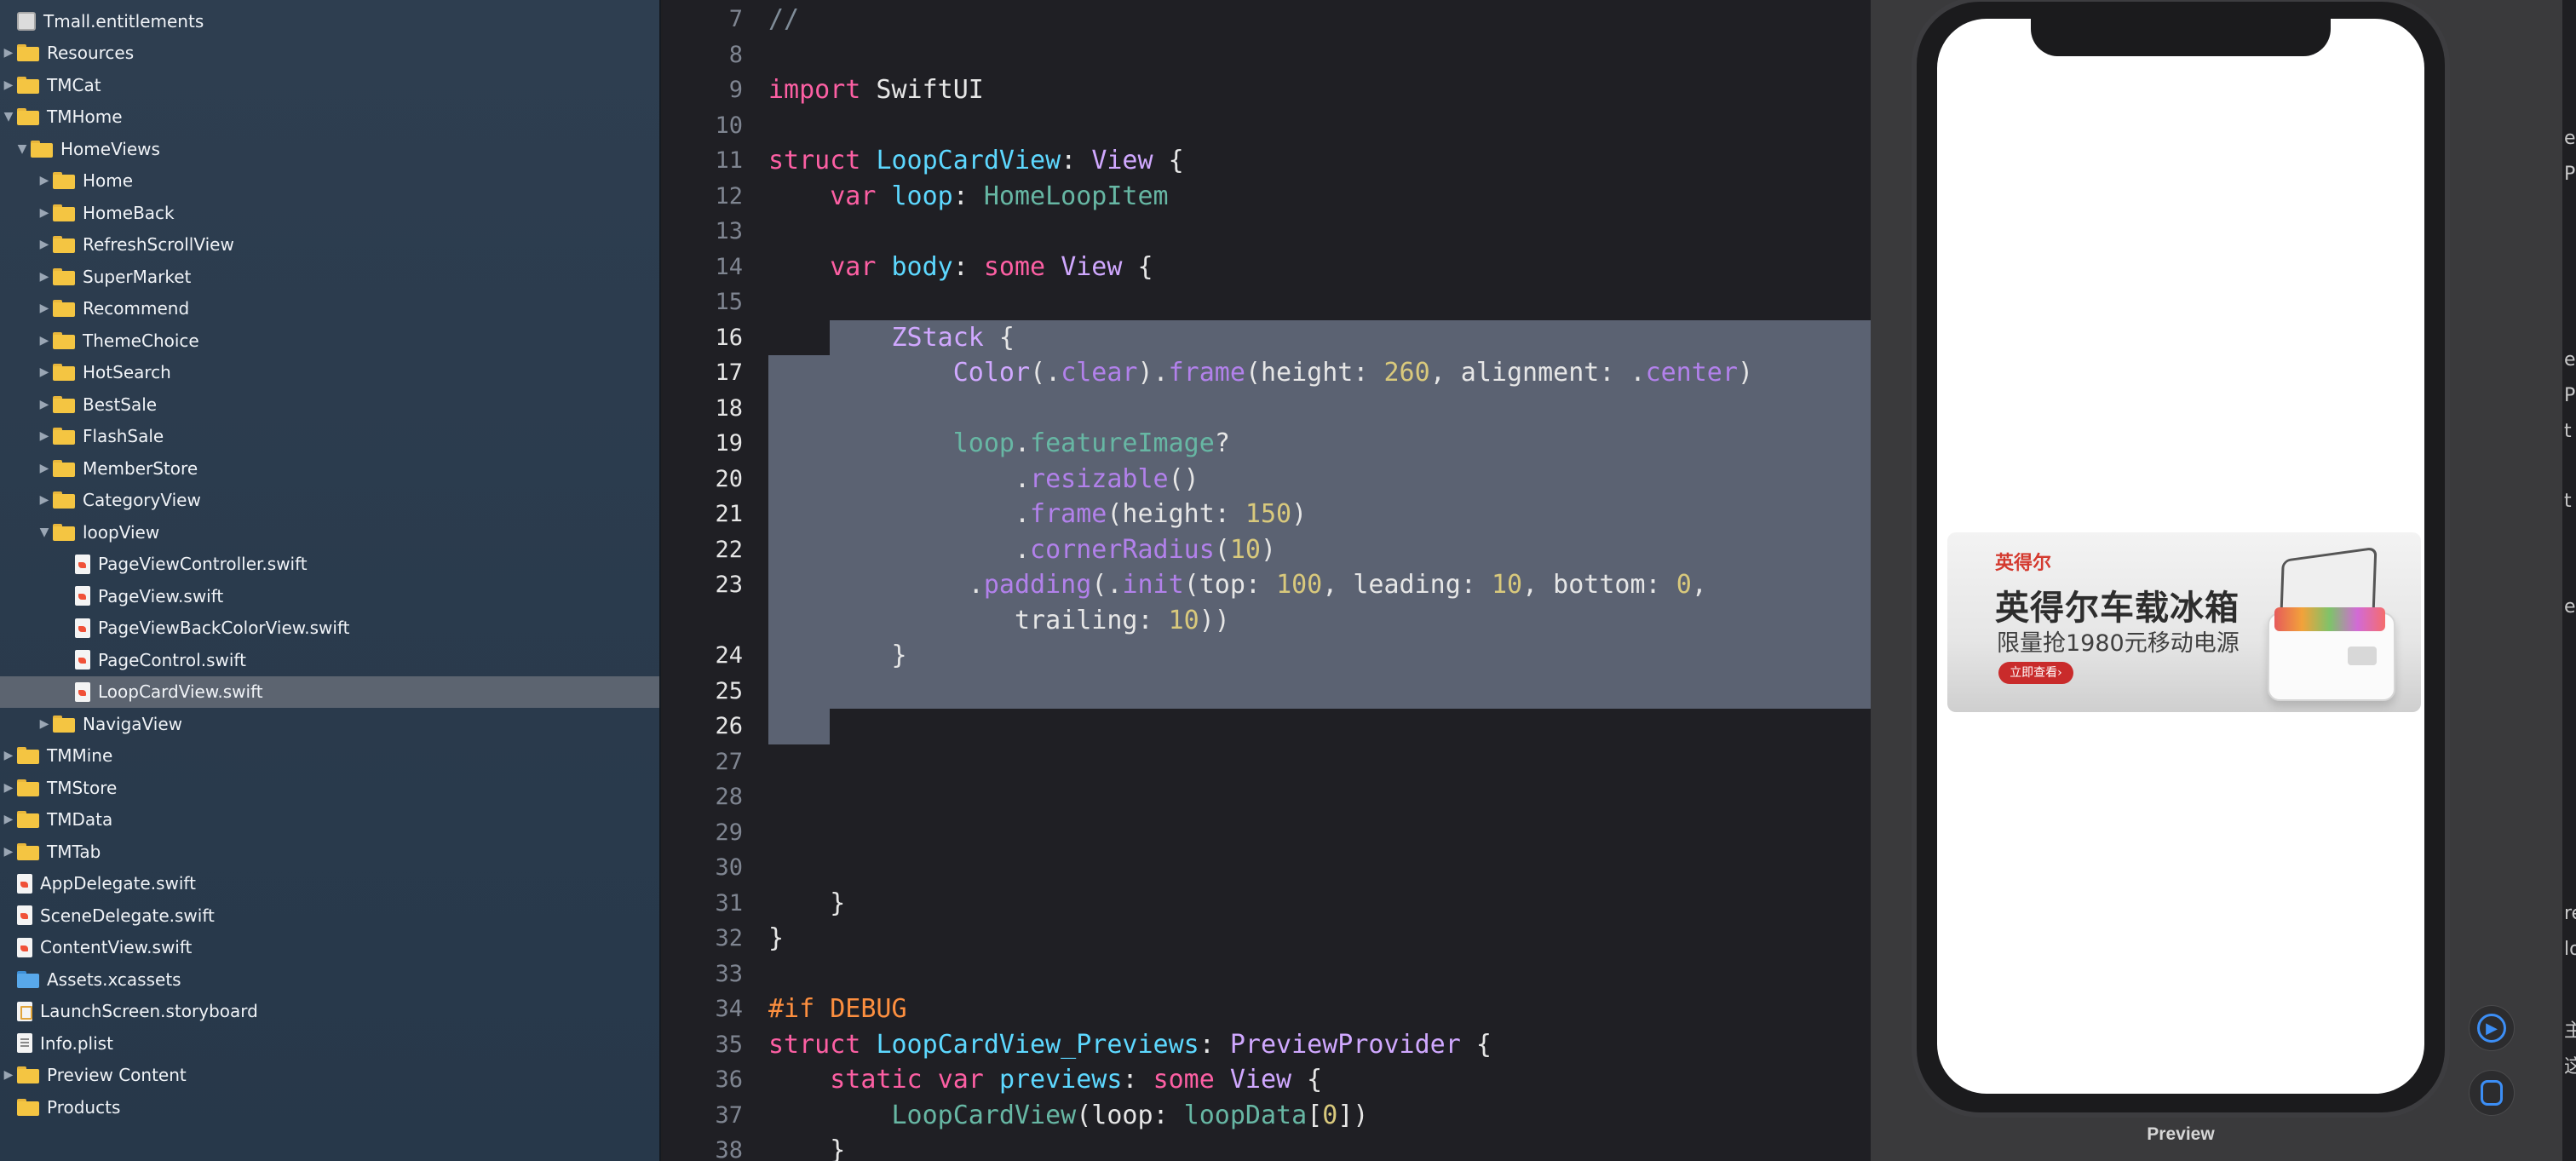 The height and width of the screenshot is (1161, 2576). I want to click on navigator-item-loopview: ▼ loopView, so click(330, 532).